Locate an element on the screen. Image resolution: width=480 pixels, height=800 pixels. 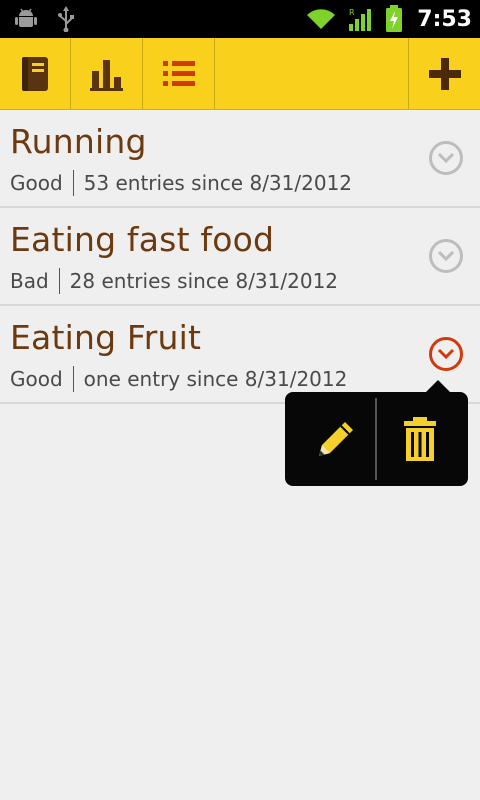
bar-chart-icon is located at coordinates (106, 75).